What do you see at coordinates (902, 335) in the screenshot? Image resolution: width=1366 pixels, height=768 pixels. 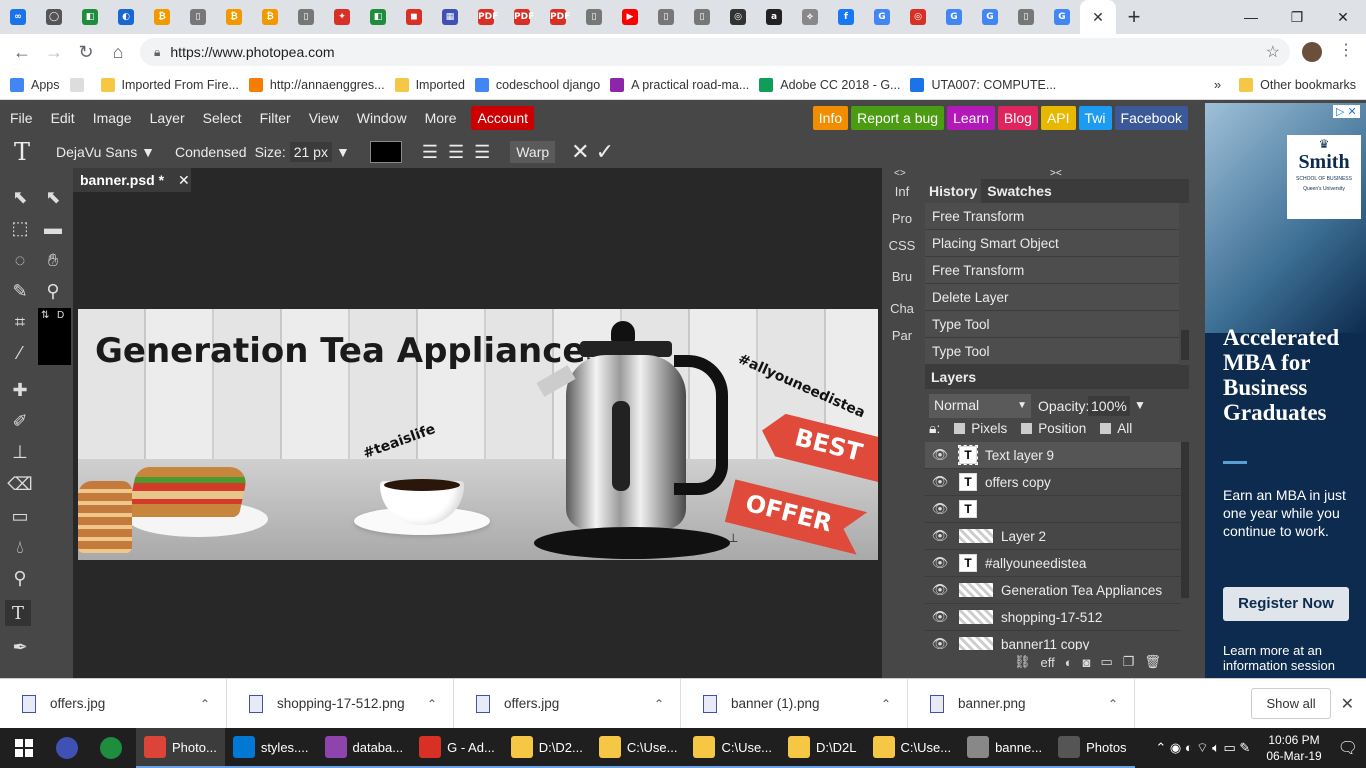 I see `side-par: Par` at bounding box center [902, 335].